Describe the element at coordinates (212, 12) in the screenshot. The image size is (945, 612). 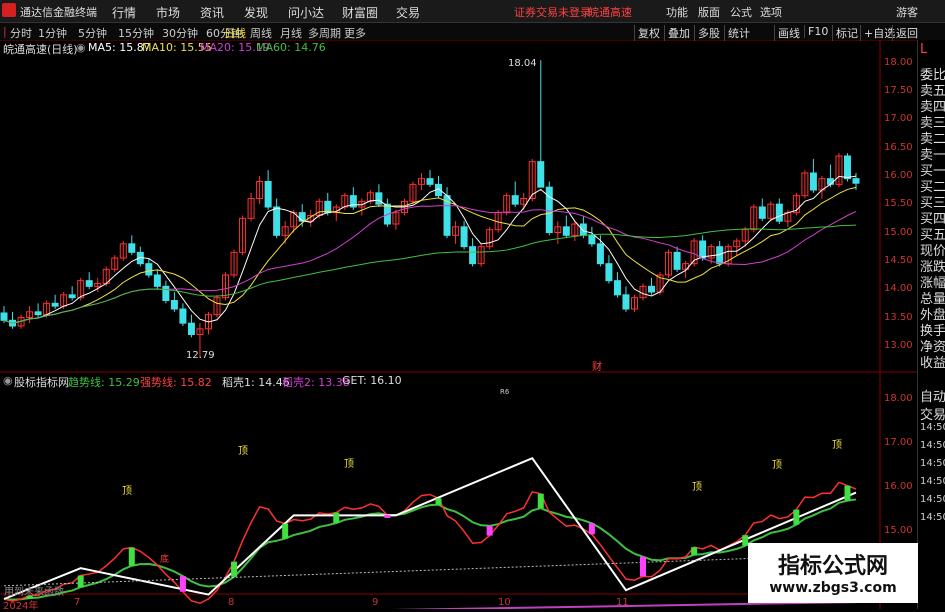
I see `menu-item-news: 资讯` at that location.